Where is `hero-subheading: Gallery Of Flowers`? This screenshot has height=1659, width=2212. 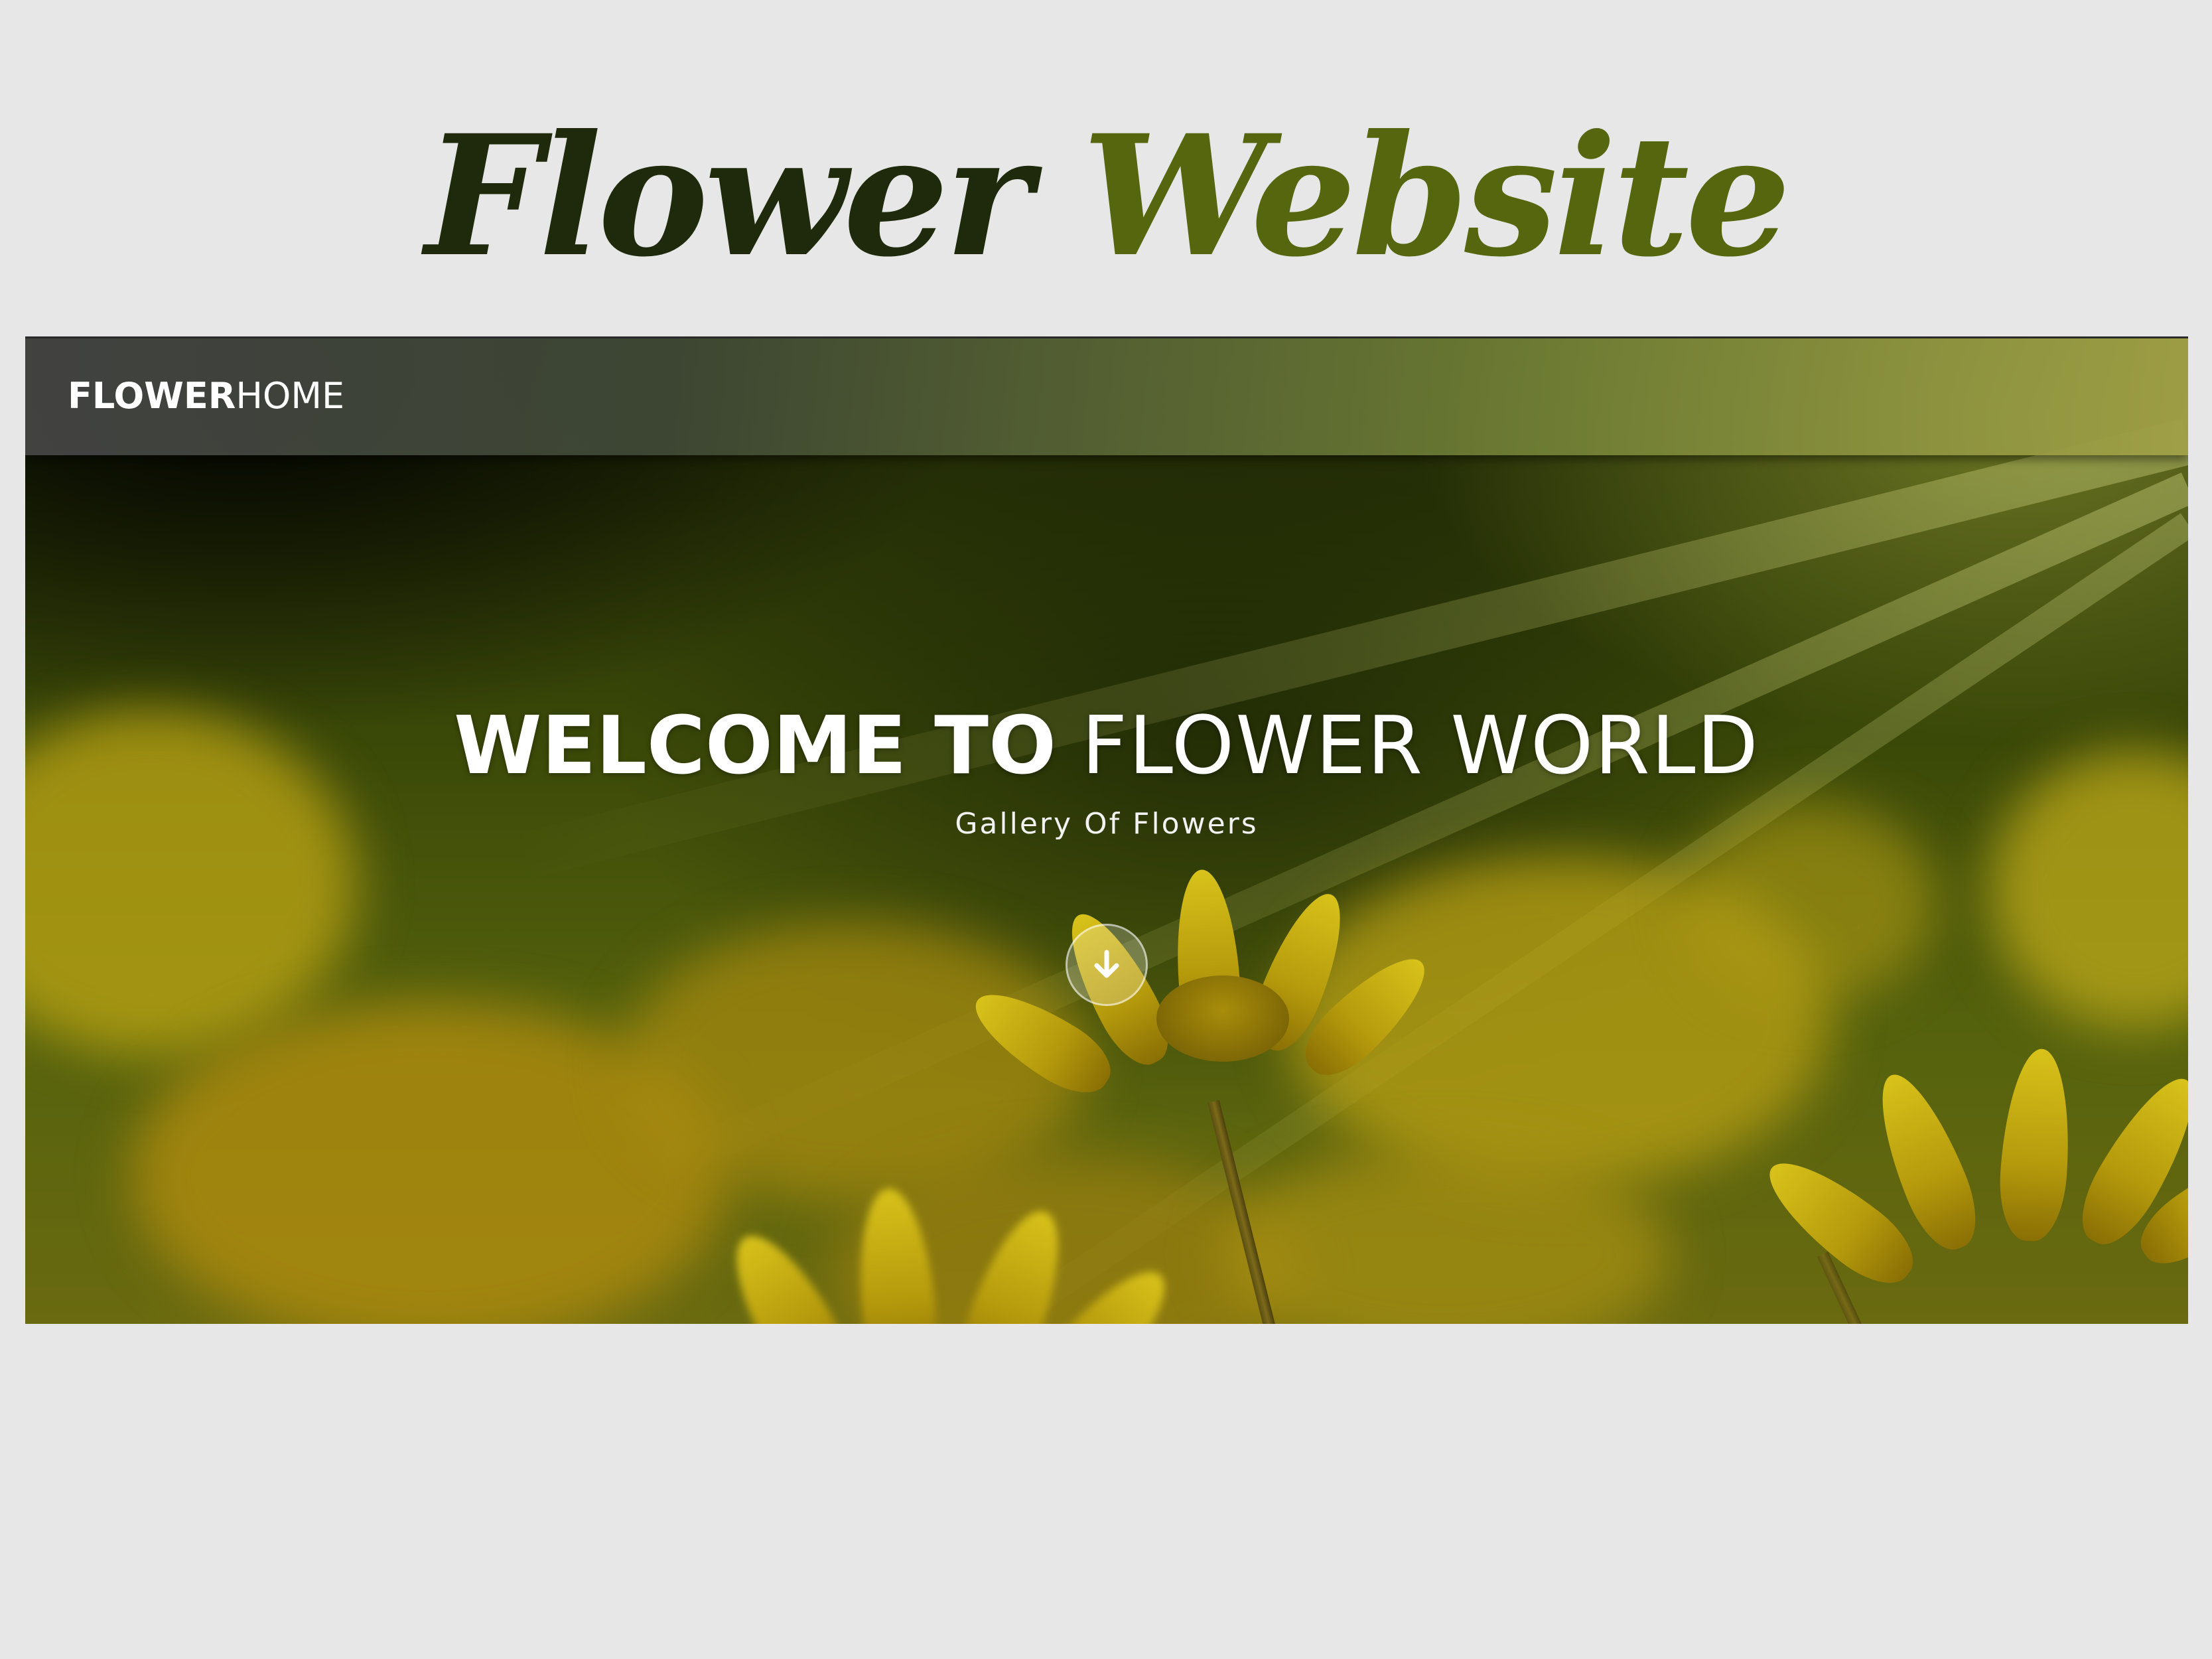 hero-subheading: Gallery Of Flowers is located at coordinates (1107, 824).